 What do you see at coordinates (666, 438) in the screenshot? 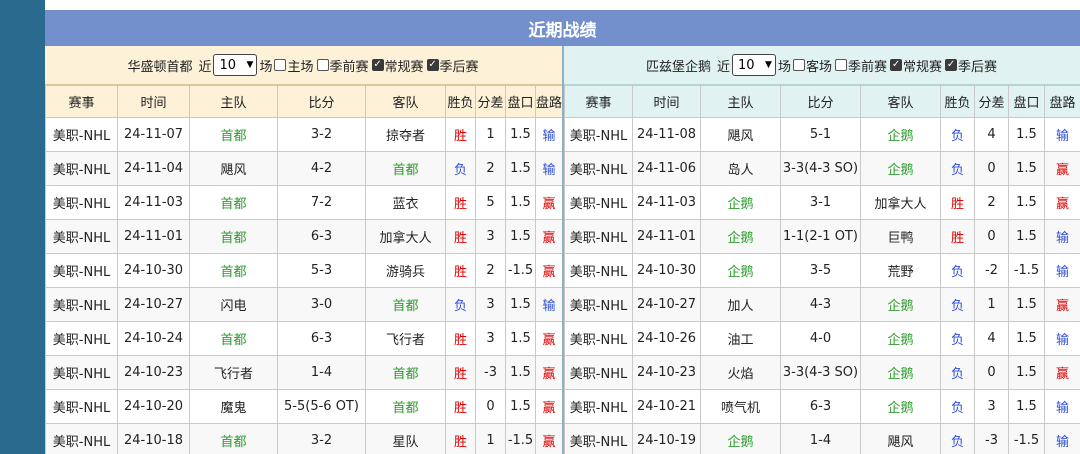
I see `cell-date: 24-10-19` at bounding box center [666, 438].